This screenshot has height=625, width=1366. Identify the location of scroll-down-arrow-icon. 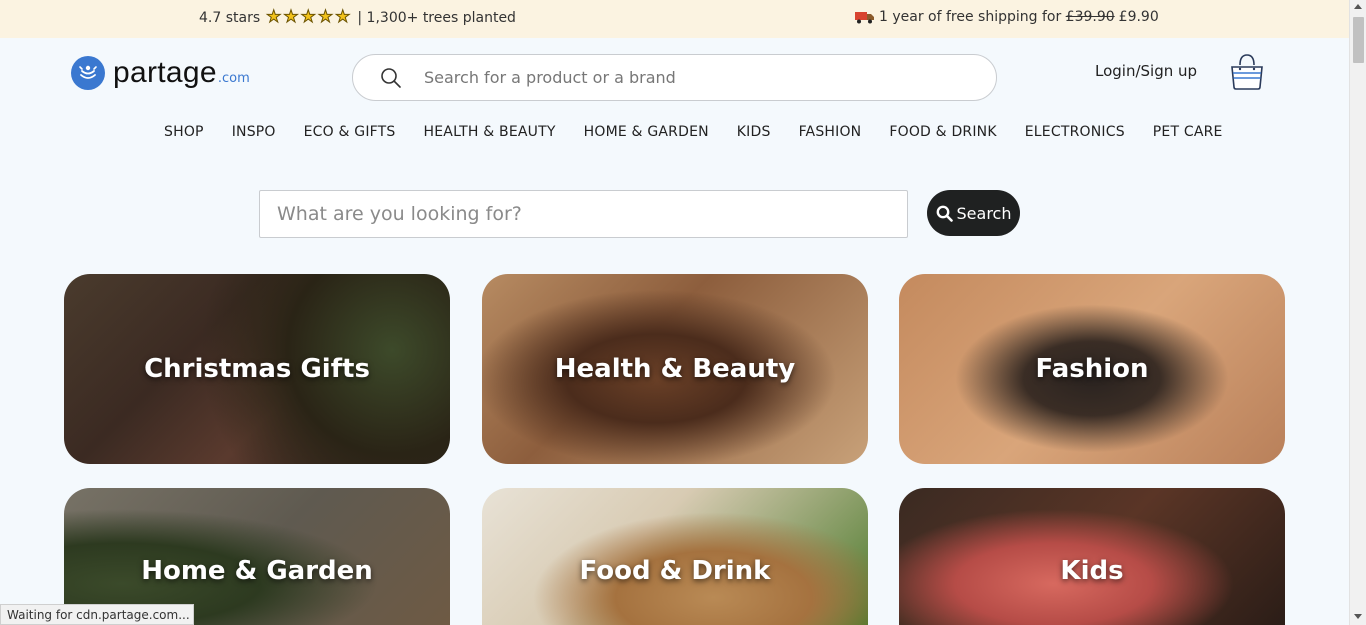
(1358, 616).